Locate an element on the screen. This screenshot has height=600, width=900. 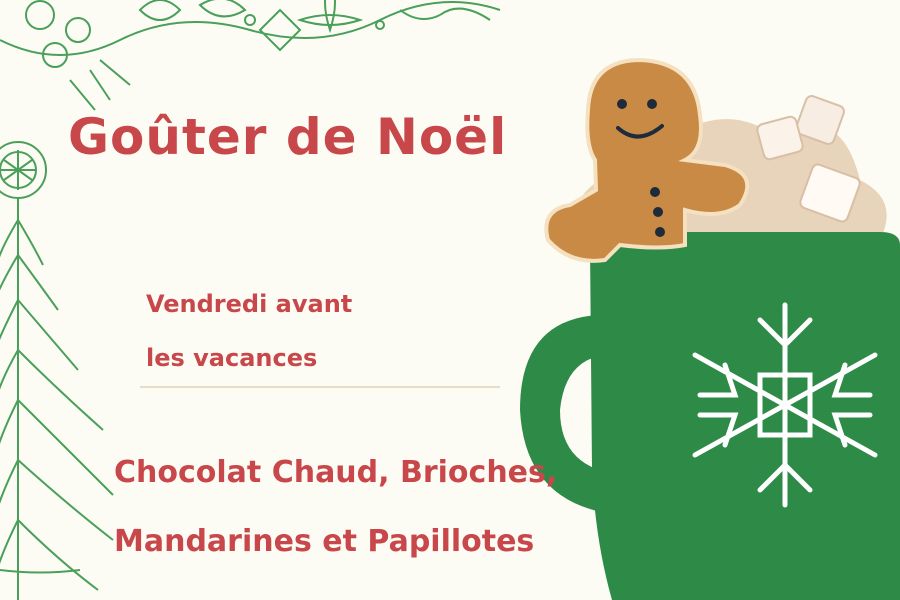
menu-line-2: Mandarines et Papillotes is located at coordinates (324, 541).